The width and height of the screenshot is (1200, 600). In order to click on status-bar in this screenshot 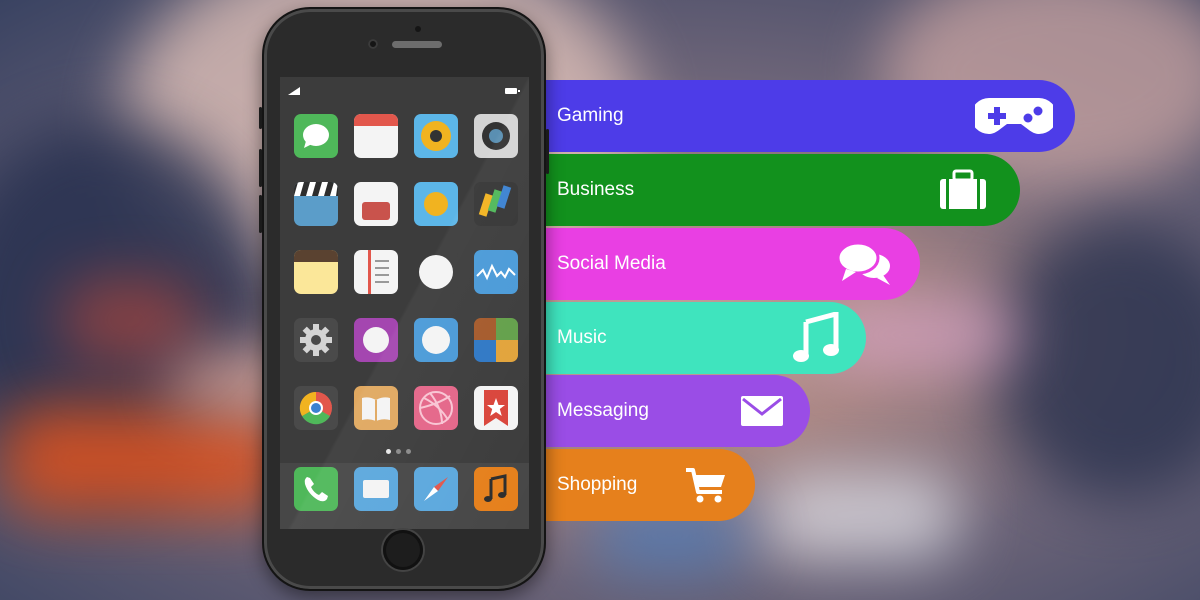, I will do `click(404, 90)`.